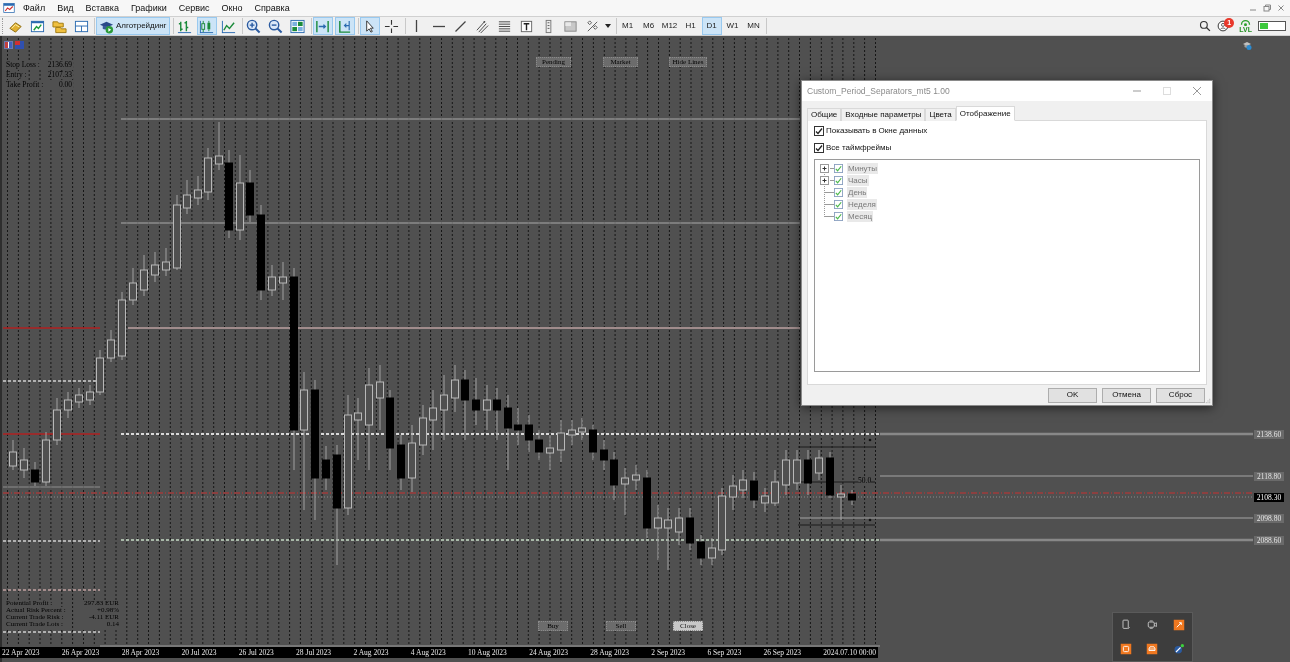 Image resolution: width=1290 pixels, height=662 pixels. What do you see at coordinates (323, 26) in the screenshot?
I see `chart-shift-icon` at bounding box center [323, 26].